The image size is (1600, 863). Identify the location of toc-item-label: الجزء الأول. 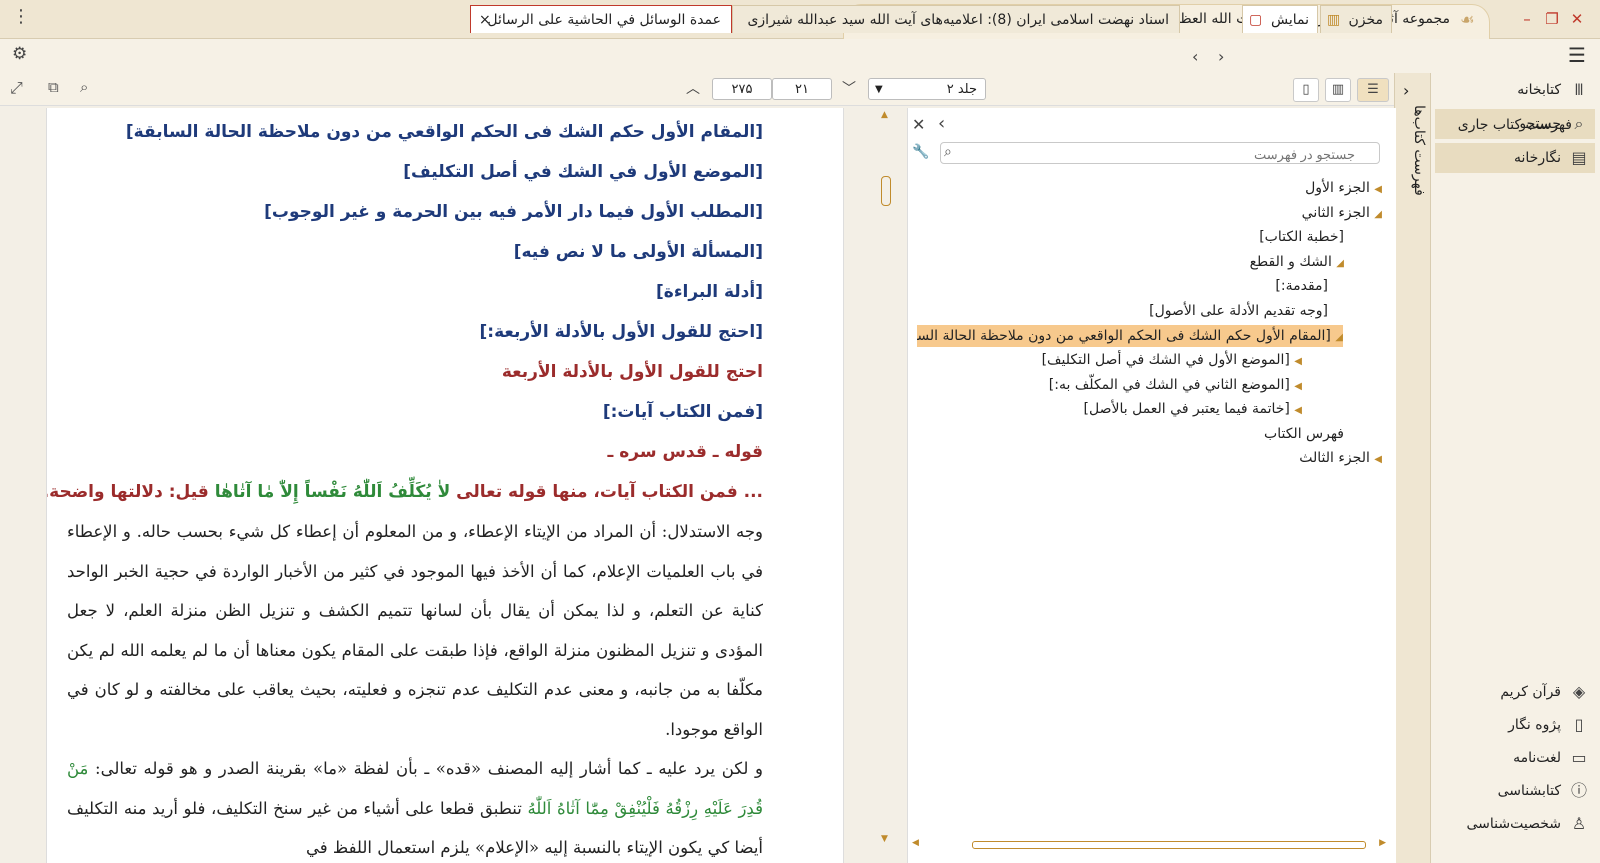
(1337, 188).